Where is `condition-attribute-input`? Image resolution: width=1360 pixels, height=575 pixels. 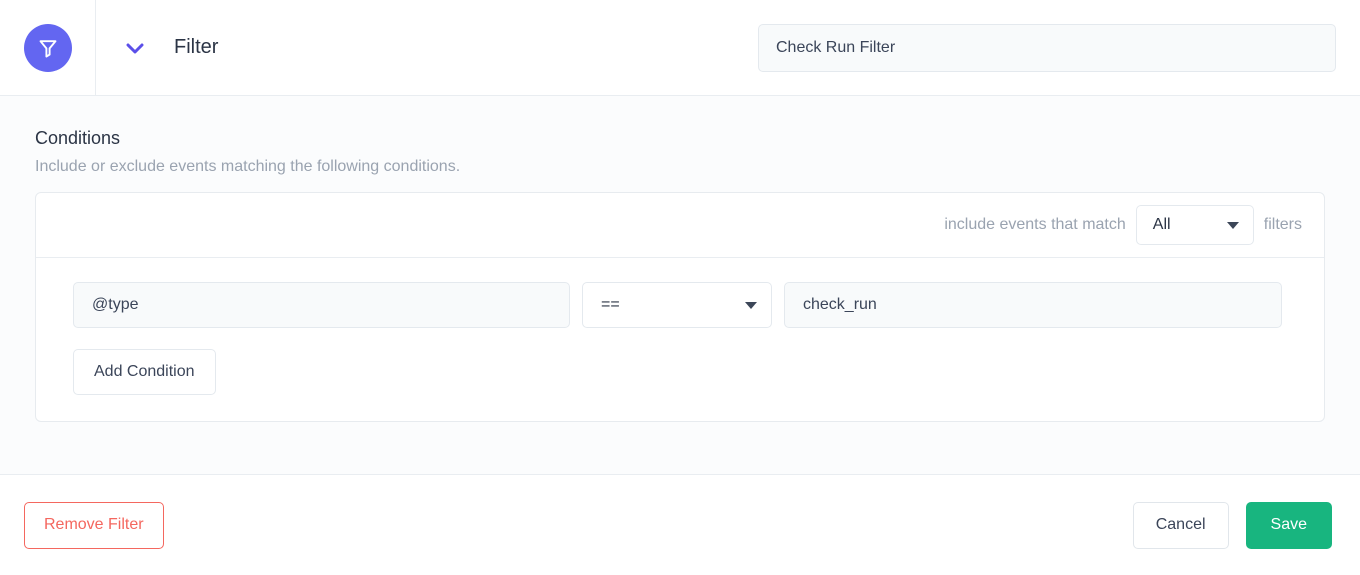 condition-attribute-input is located at coordinates (321, 305).